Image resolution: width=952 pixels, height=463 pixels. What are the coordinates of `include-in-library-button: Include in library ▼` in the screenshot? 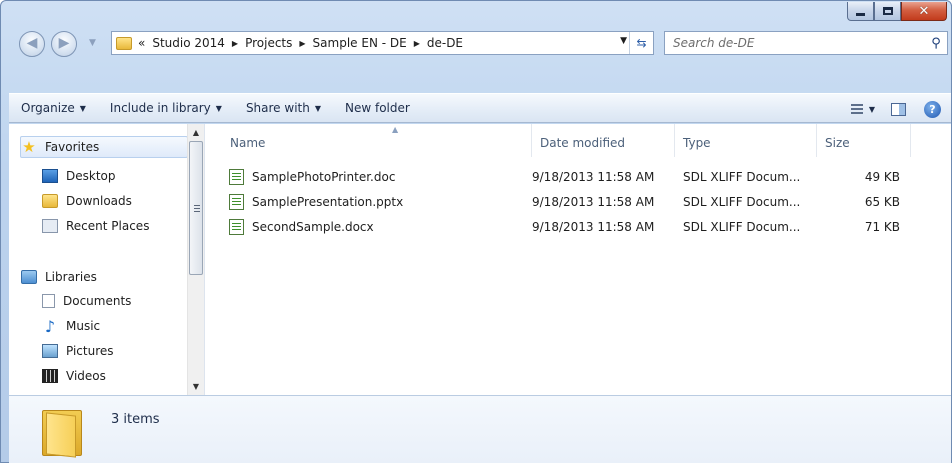 It's located at (166, 108).